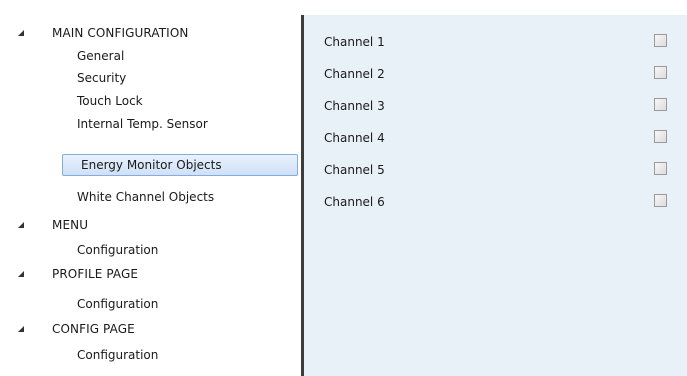  Describe the element at coordinates (495, 74) in the screenshot. I see `channel-row-2: Channel 2` at that location.